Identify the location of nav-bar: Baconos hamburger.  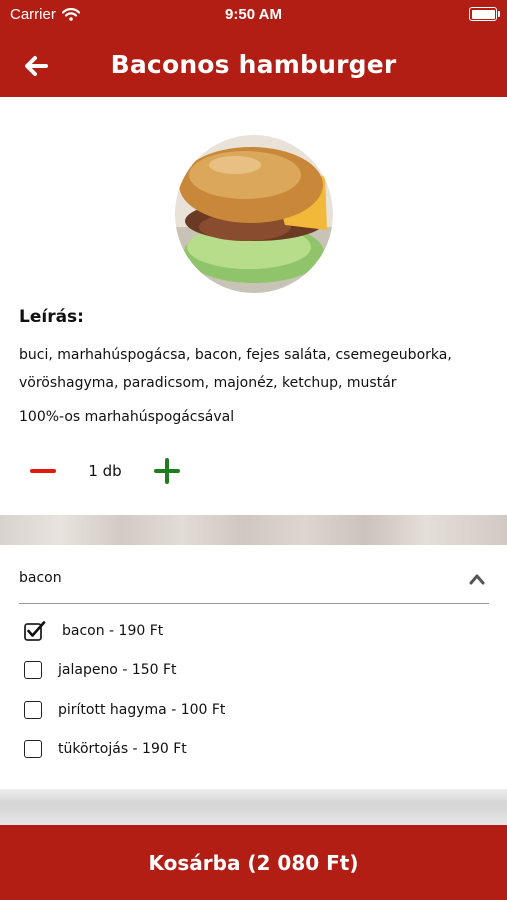
(253, 66).